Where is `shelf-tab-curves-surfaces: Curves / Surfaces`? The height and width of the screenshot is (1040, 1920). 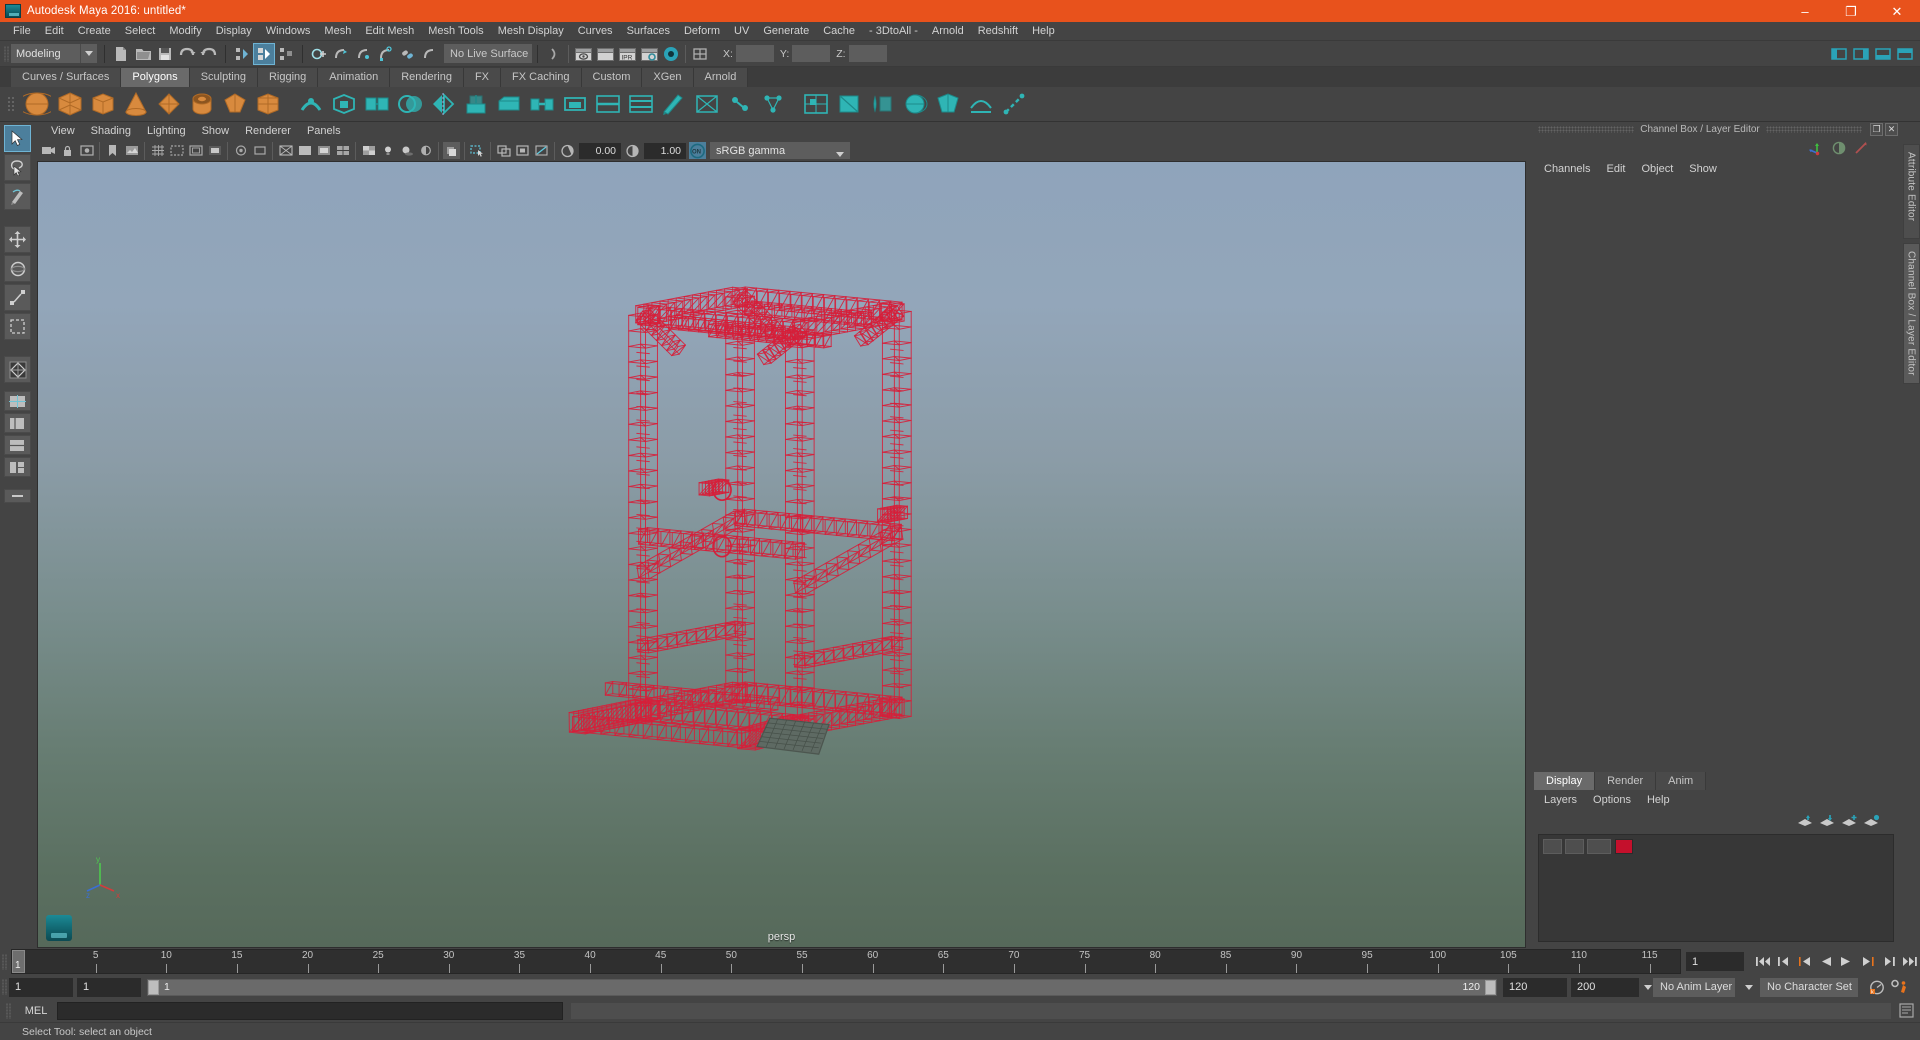 shelf-tab-curves-surfaces: Curves / Surfaces is located at coordinates (66, 77).